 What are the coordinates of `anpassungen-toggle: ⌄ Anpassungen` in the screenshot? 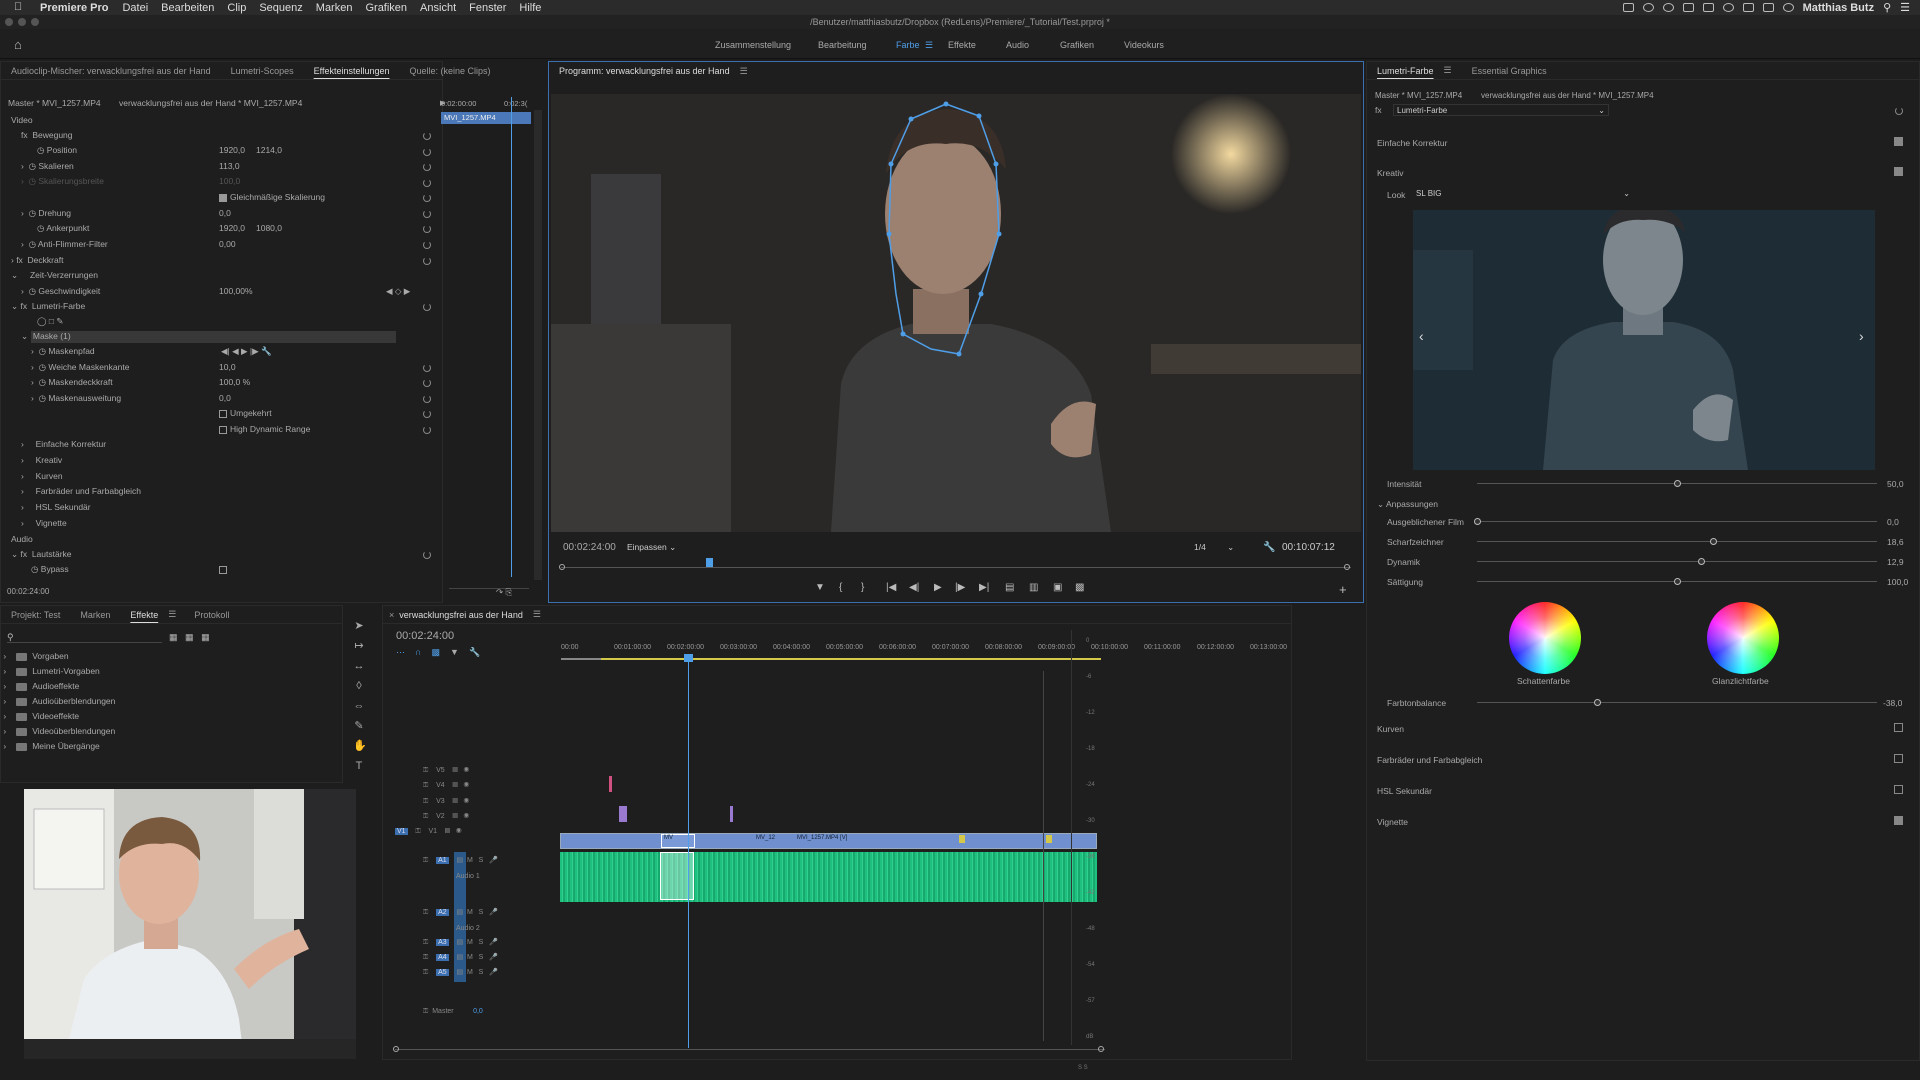 It's located at (1407, 504).